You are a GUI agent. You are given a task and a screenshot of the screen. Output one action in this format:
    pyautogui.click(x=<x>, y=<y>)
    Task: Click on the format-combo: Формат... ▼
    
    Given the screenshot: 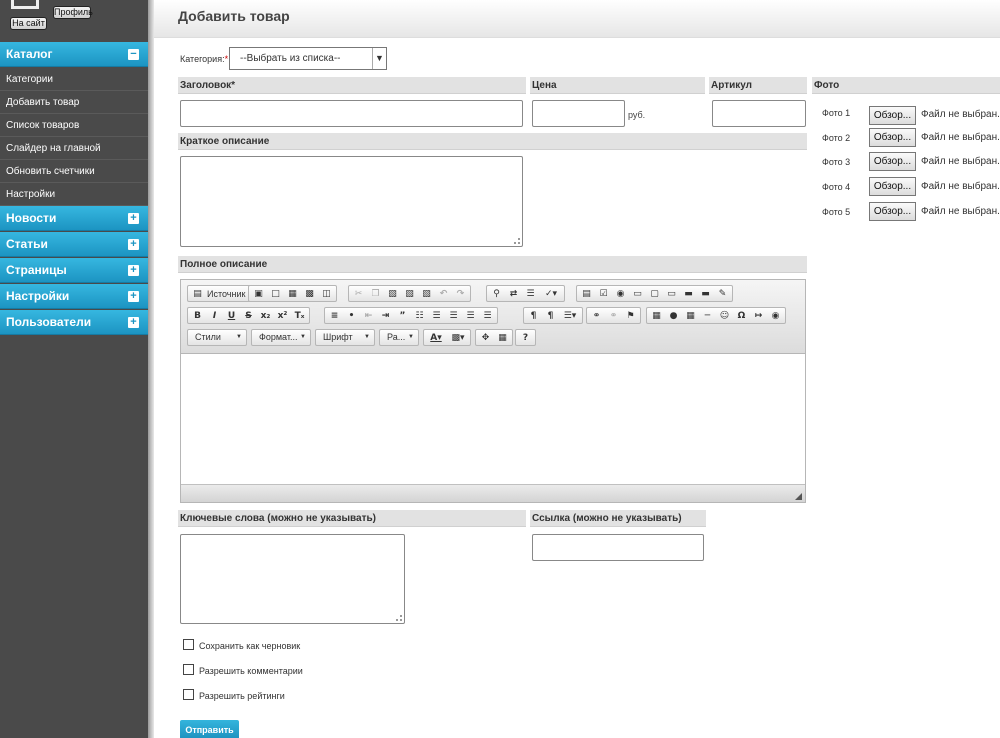 What is the action you would take?
    pyautogui.click(x=281, y=337)
    